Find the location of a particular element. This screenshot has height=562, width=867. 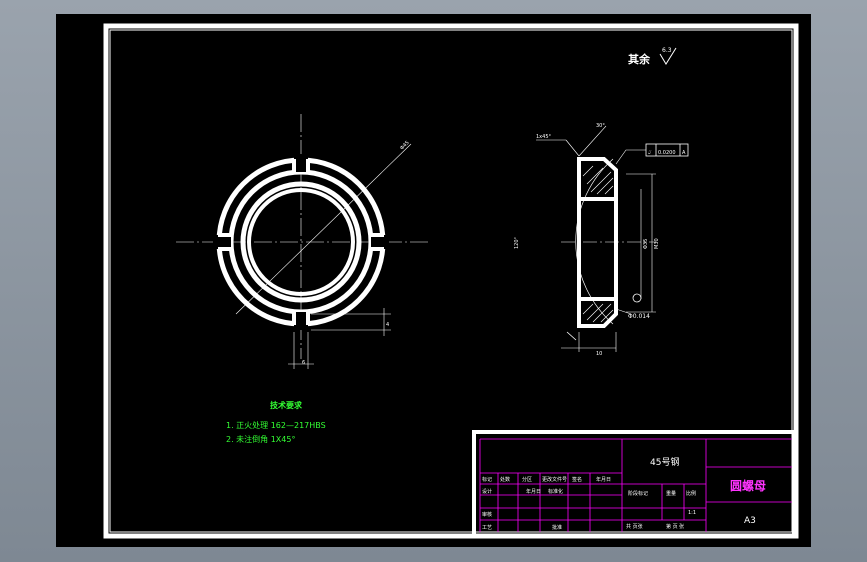

arrow-icon is located at coordinates (571, 336).